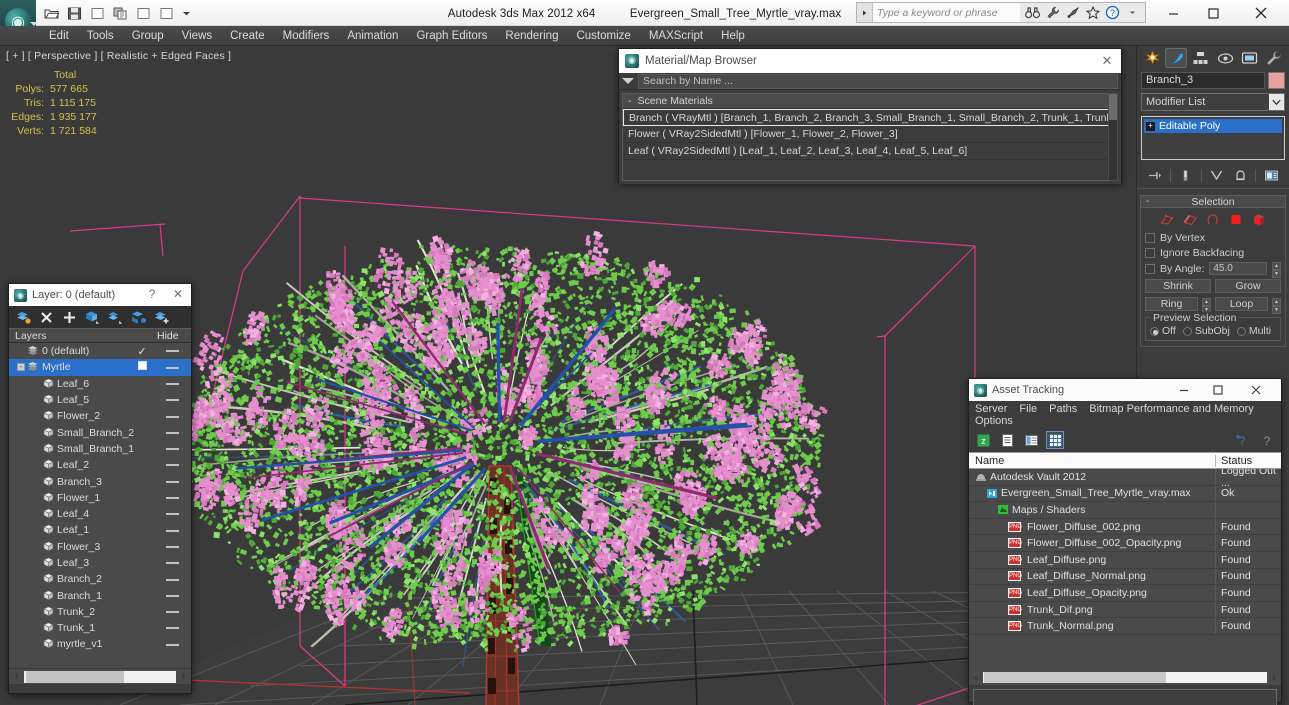 This screenshot has height=705, width=1289. What do you see at coordinates (178, 294) in the screenshot?
I see `layer-dialog-close-button: ✕` at bounding box center [178, 294].